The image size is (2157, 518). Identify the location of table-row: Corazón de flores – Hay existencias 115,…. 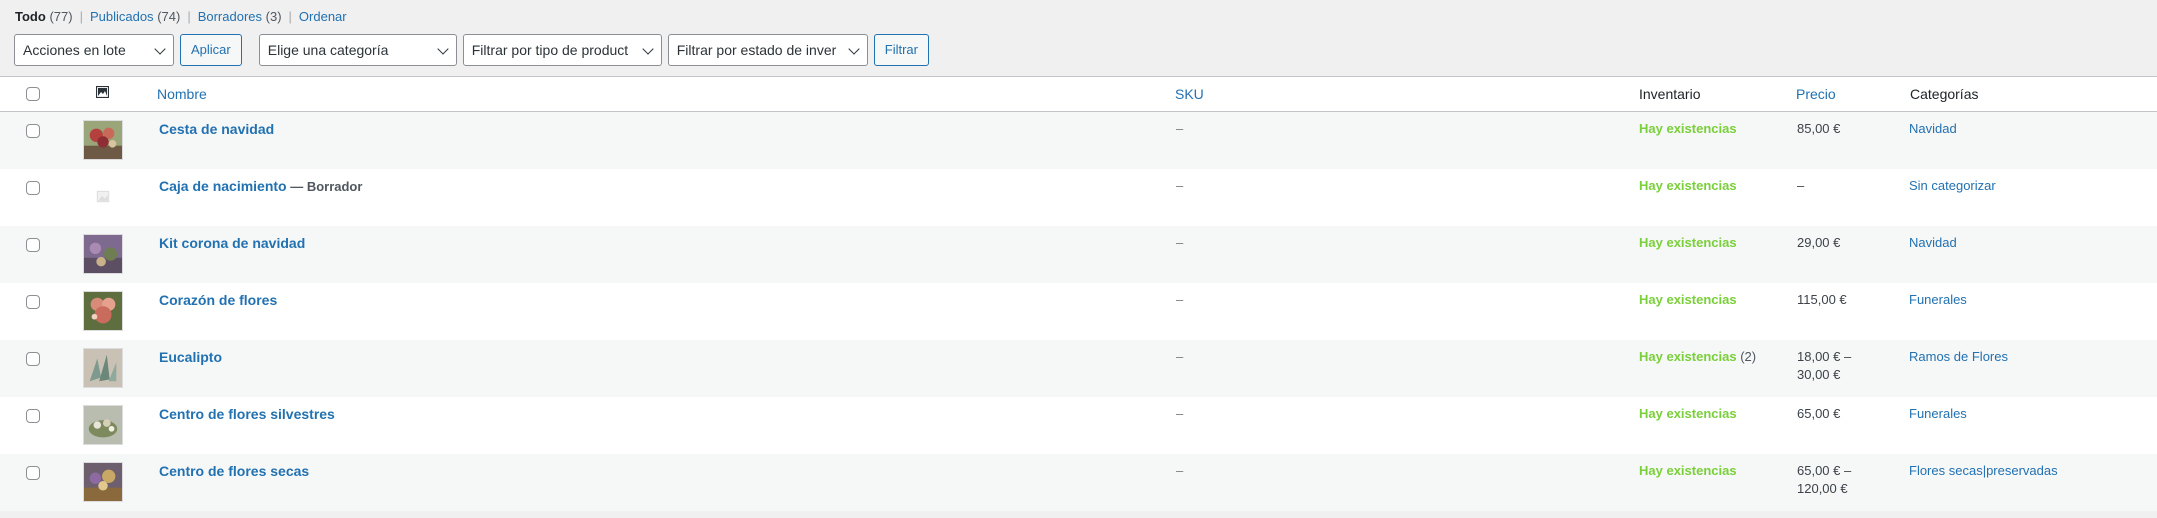
(1078, 311).